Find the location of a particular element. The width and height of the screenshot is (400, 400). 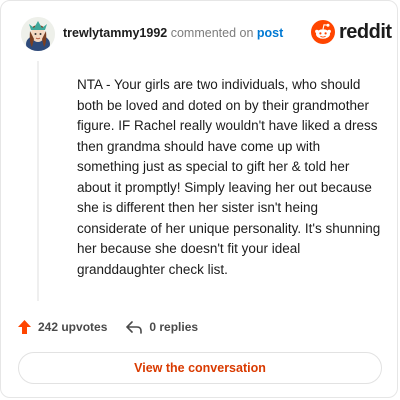

reply-count: 0 replies is located at coordinates (174, 327).